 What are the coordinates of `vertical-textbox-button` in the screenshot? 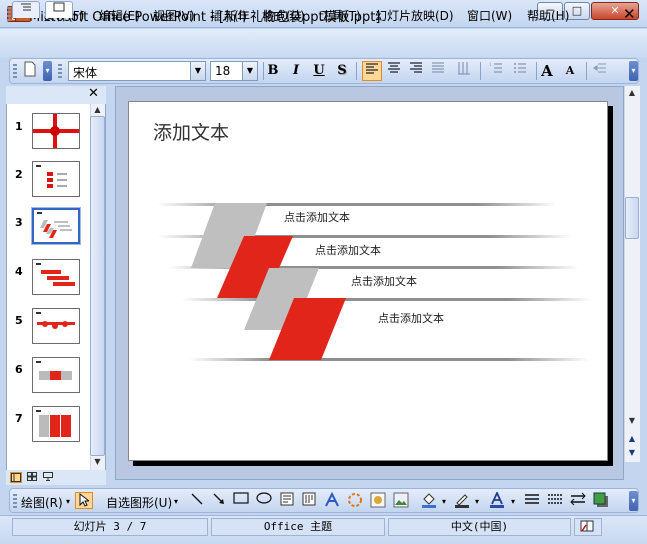 It's located at (309, 500).